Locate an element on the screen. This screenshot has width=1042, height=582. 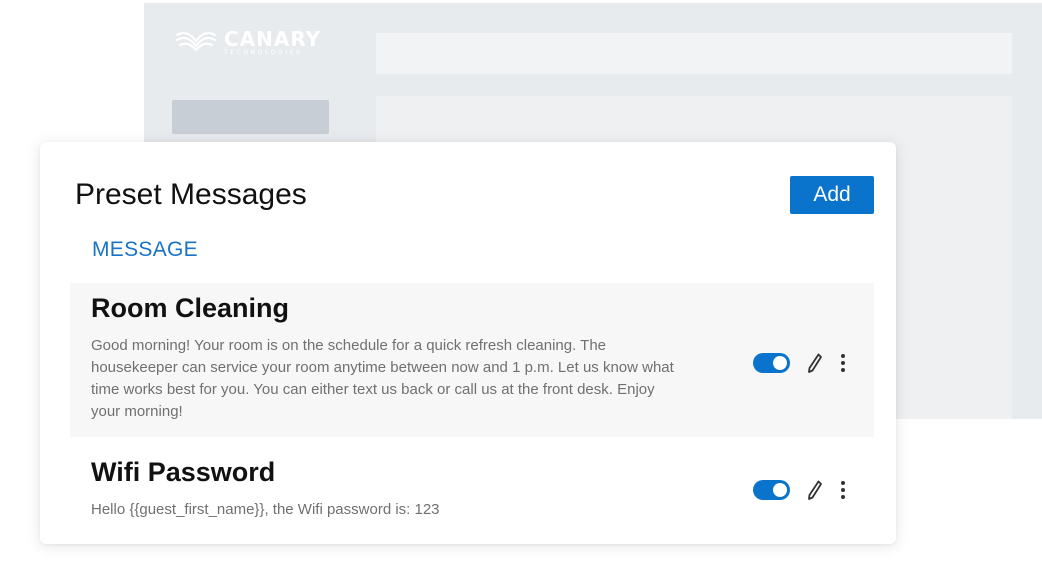
canary-logo: CANARY TECHNOLOGIES is located at coordinates (247, 42).